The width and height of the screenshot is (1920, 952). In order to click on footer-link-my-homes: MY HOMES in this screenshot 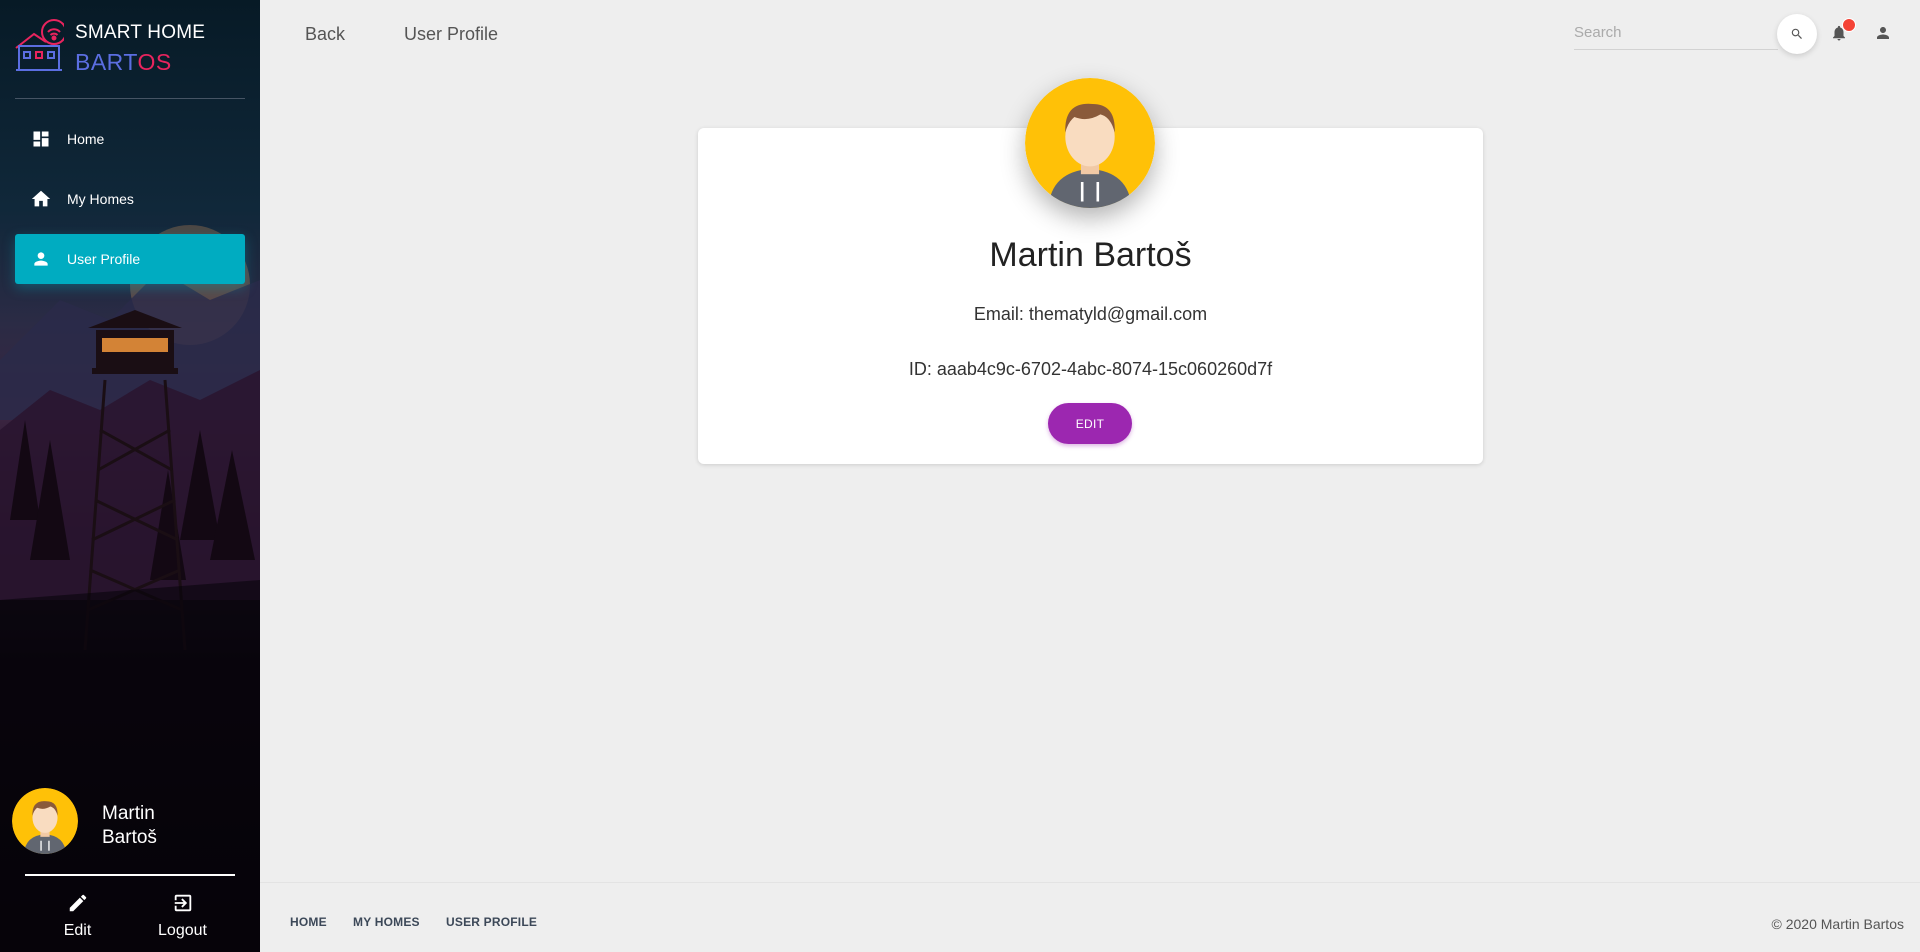, I will do `click(386, 922)`.